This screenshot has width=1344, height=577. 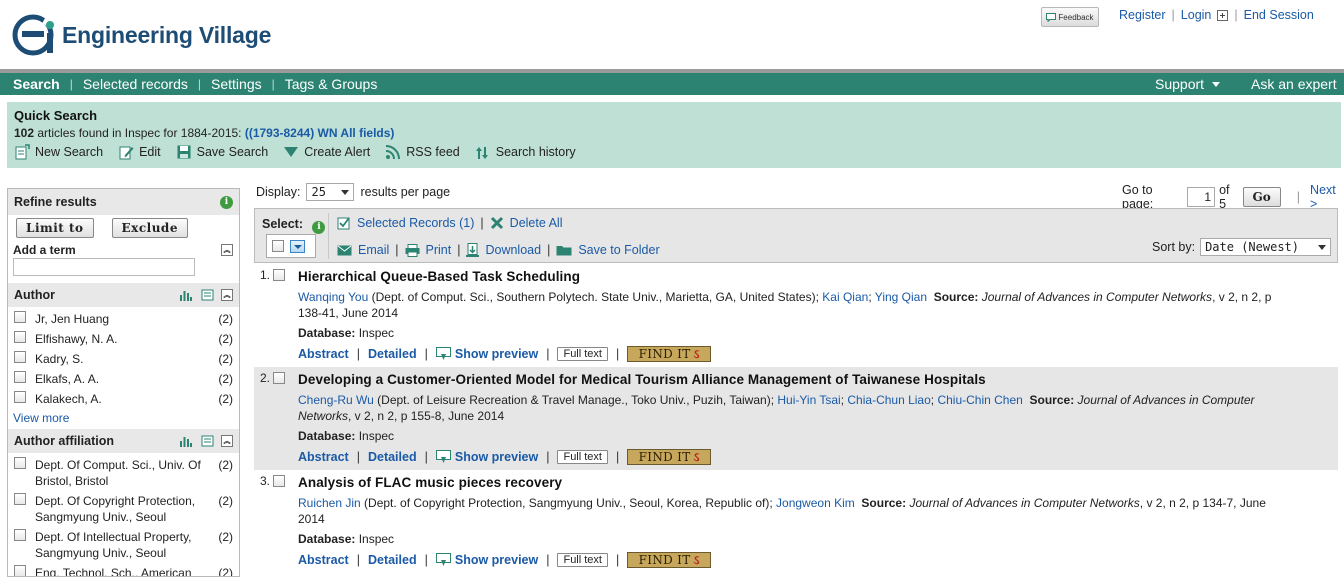 I want to click on author-link: Chiu-Chin Chen, so click(x=979, y=400).